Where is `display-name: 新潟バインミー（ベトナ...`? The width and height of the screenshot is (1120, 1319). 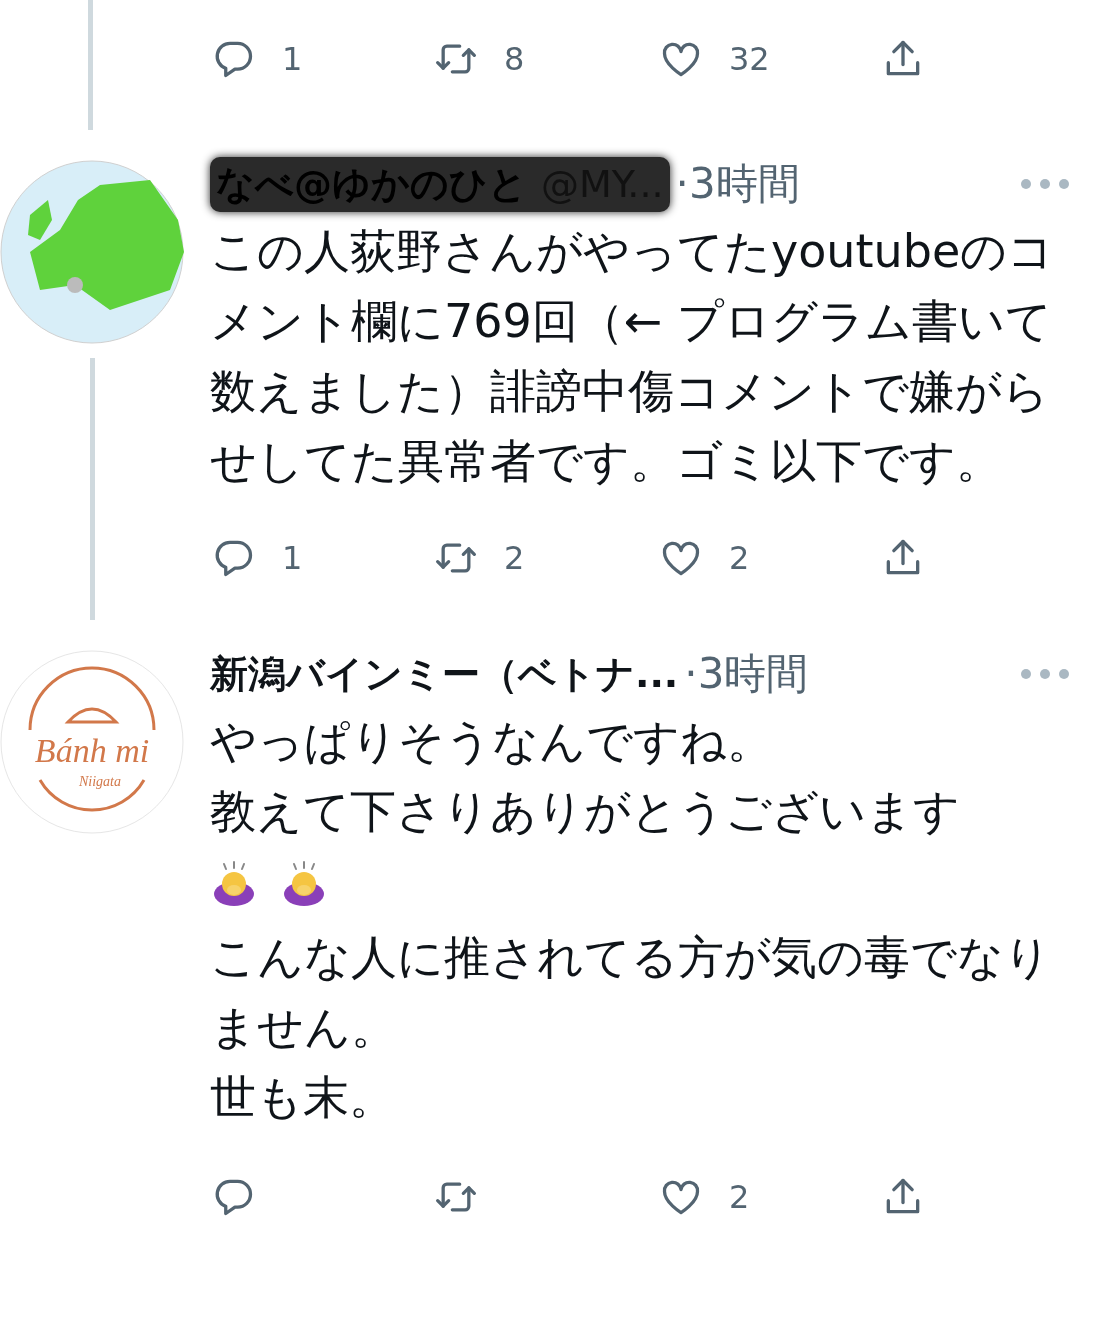 display-name: 新潟バインミー（ベトナ... is located at coordinates (444, 674).